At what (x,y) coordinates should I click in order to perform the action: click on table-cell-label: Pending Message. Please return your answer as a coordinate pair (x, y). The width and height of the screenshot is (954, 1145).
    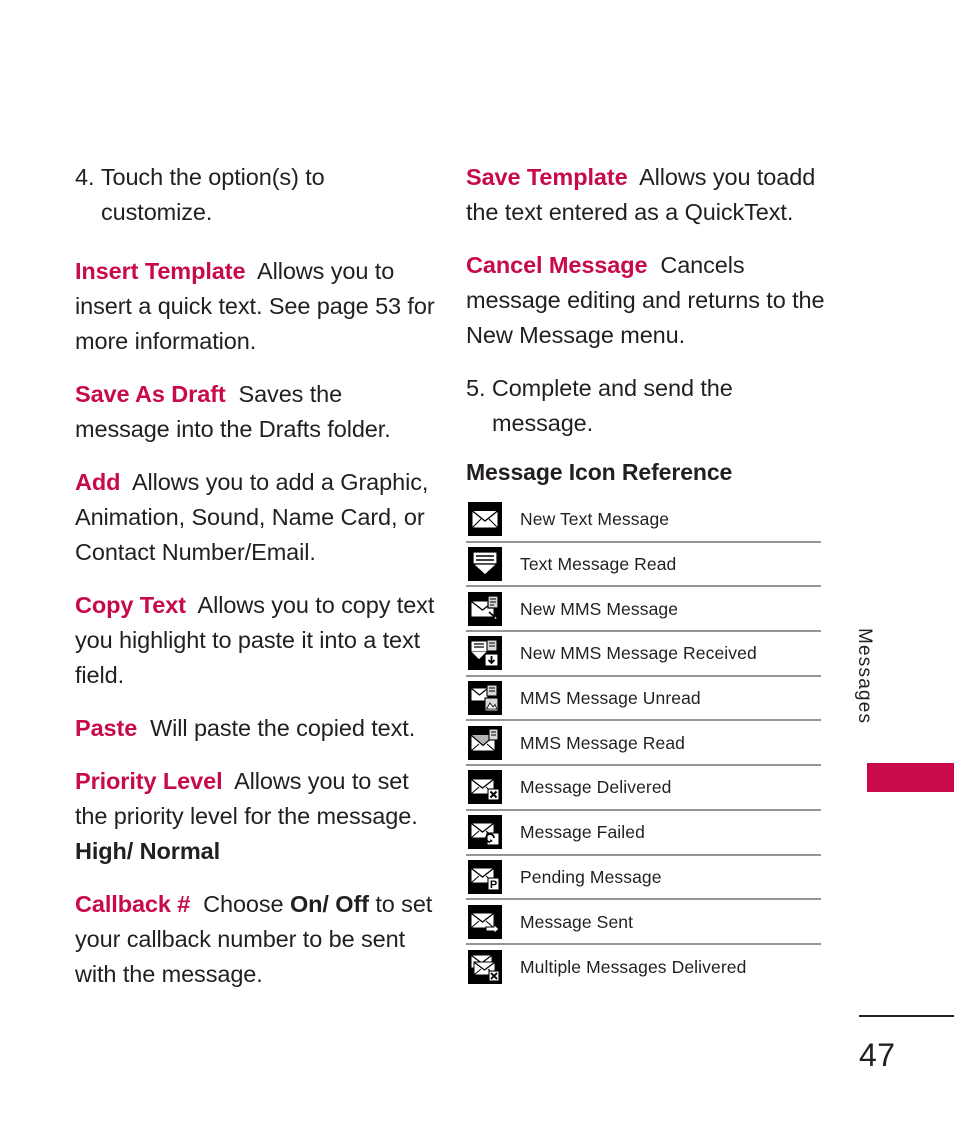
    Looking at the image, I should click on (591, 876).